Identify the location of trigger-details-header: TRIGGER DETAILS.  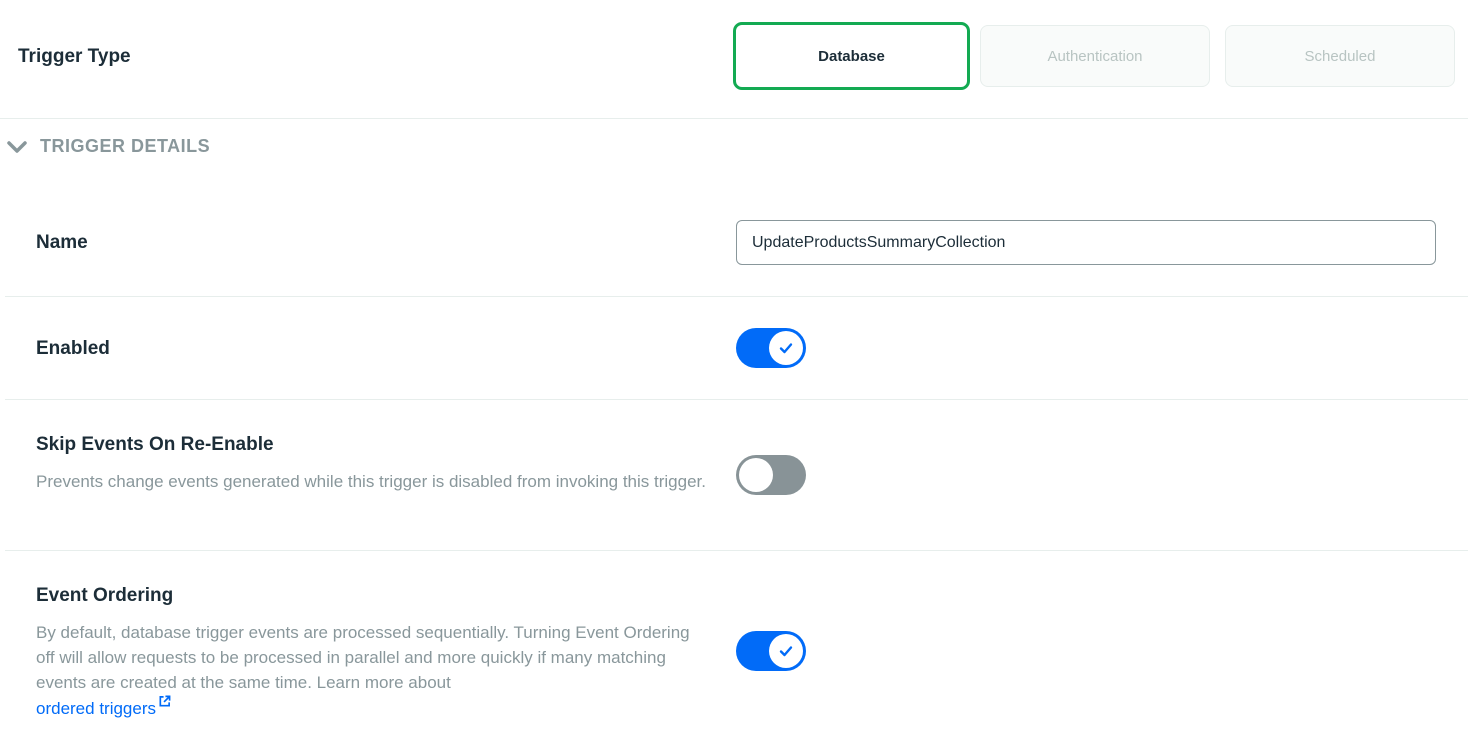
(108, 146).